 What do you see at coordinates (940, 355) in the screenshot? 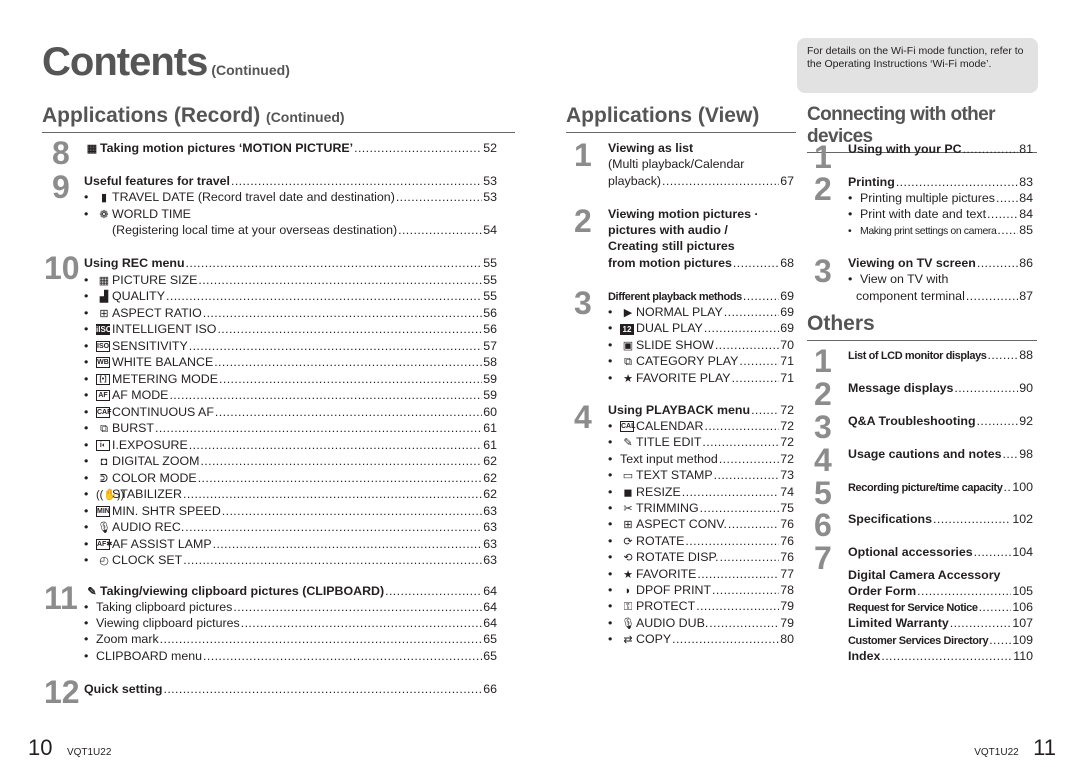
I see `toc-entry: List of LCD monitor displays 88` at bounding box center [940, 355].